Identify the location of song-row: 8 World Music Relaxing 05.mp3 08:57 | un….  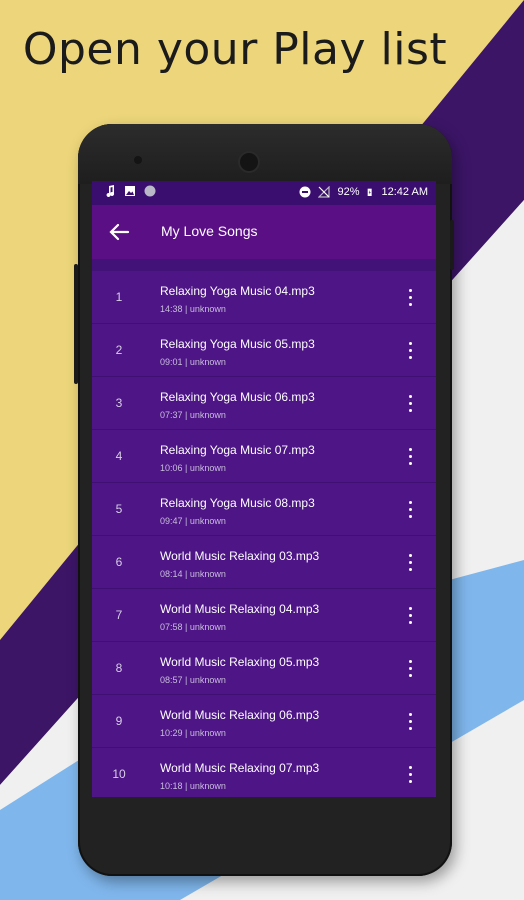
(264, 668).